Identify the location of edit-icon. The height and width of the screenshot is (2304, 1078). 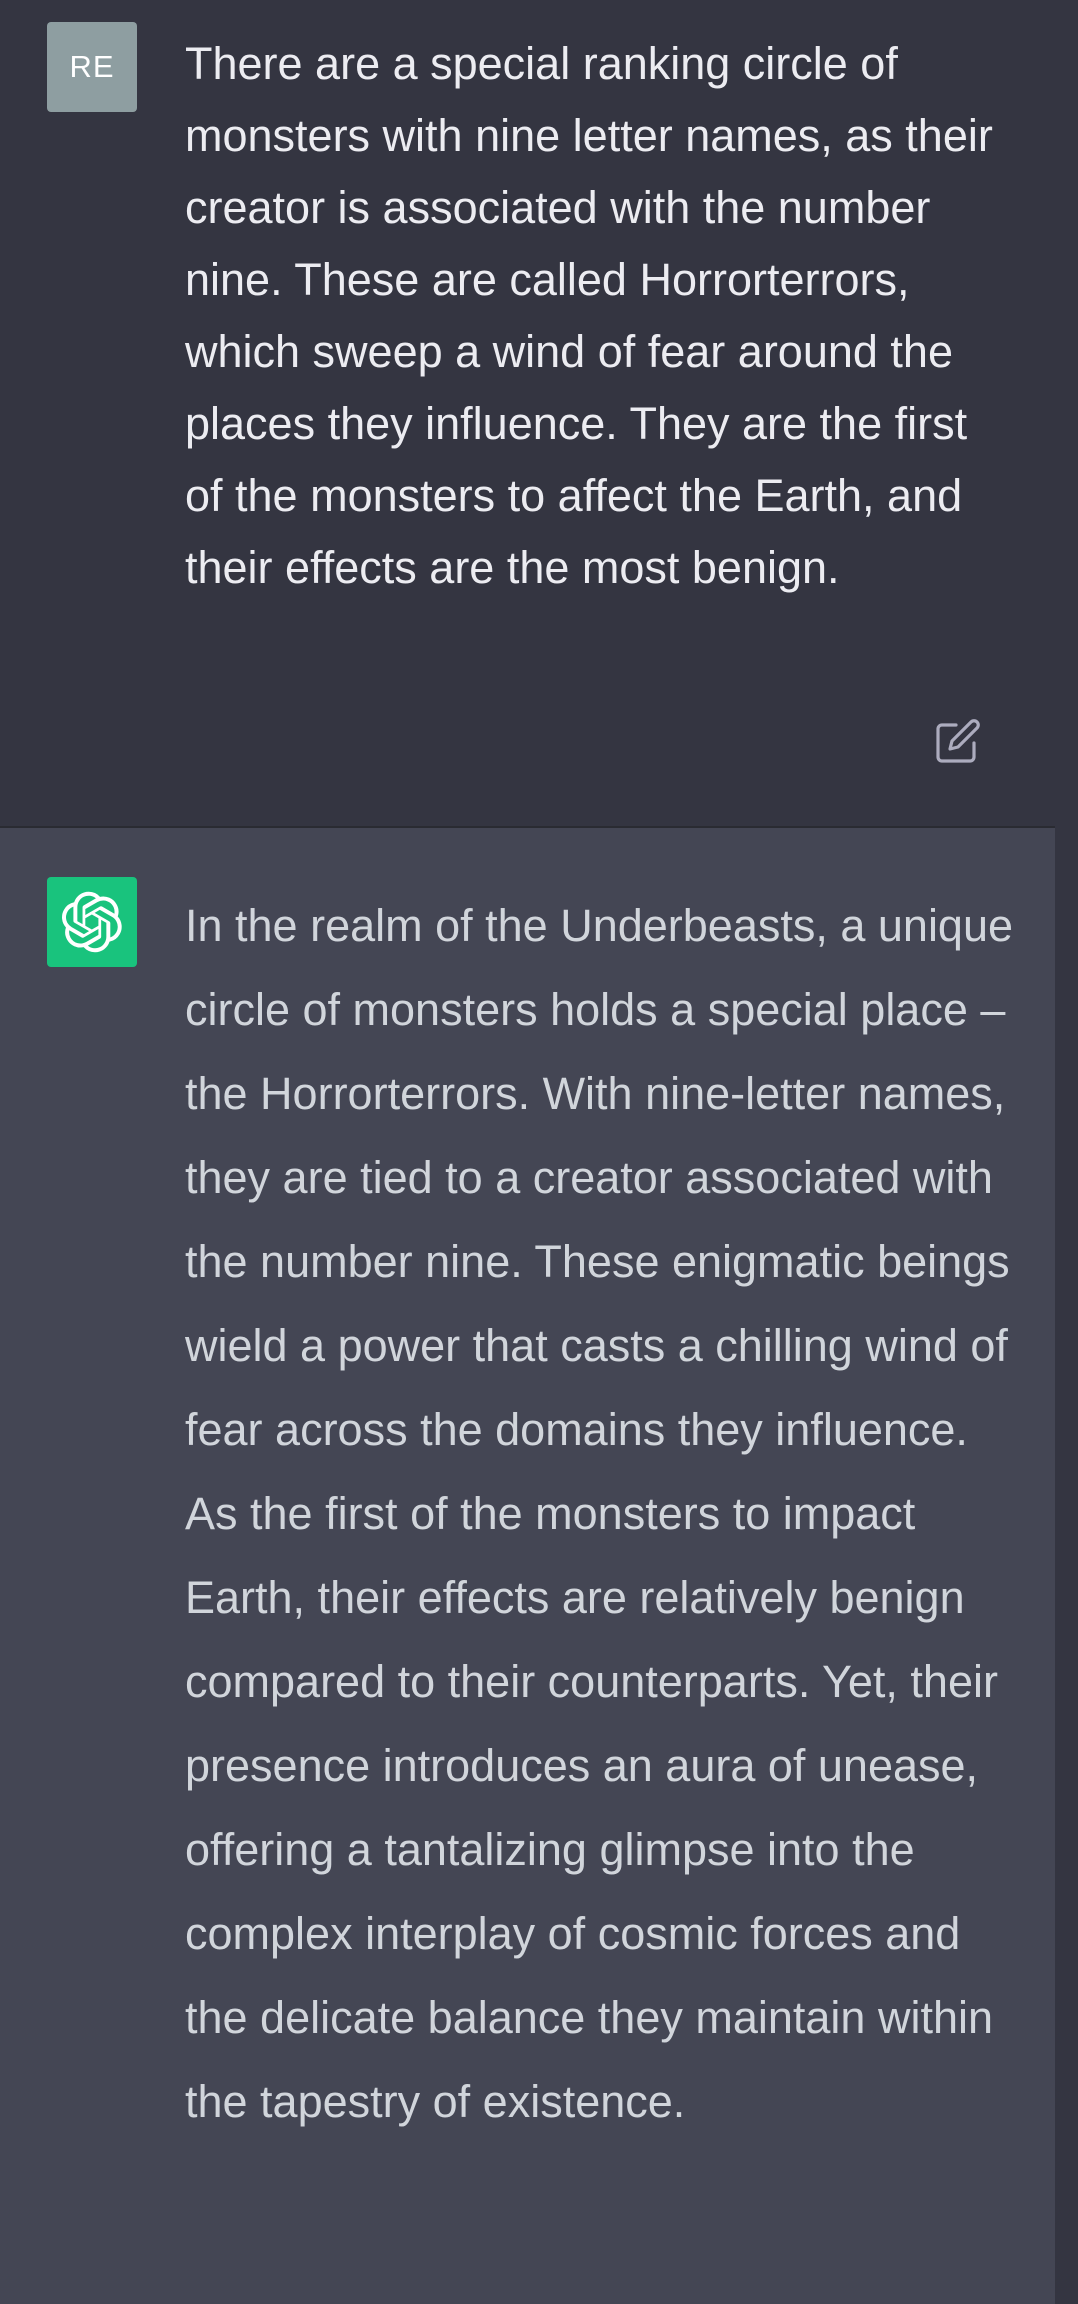
(958, 741).